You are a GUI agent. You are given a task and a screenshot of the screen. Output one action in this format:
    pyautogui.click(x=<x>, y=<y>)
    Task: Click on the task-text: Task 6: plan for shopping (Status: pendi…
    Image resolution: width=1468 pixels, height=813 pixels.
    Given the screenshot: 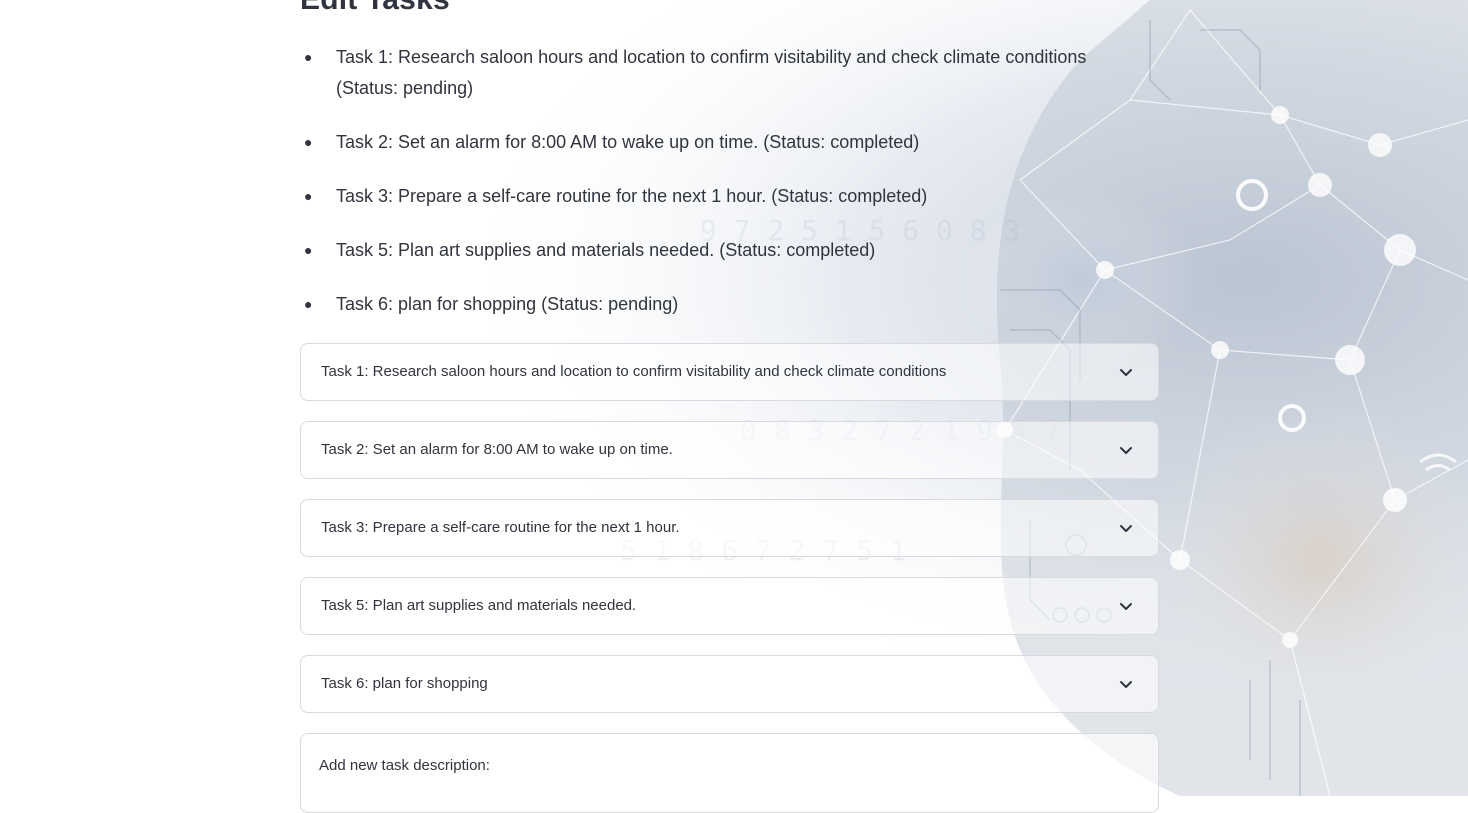 What is the action you would take?
    pyautogui.click(x=507, y=304)
    